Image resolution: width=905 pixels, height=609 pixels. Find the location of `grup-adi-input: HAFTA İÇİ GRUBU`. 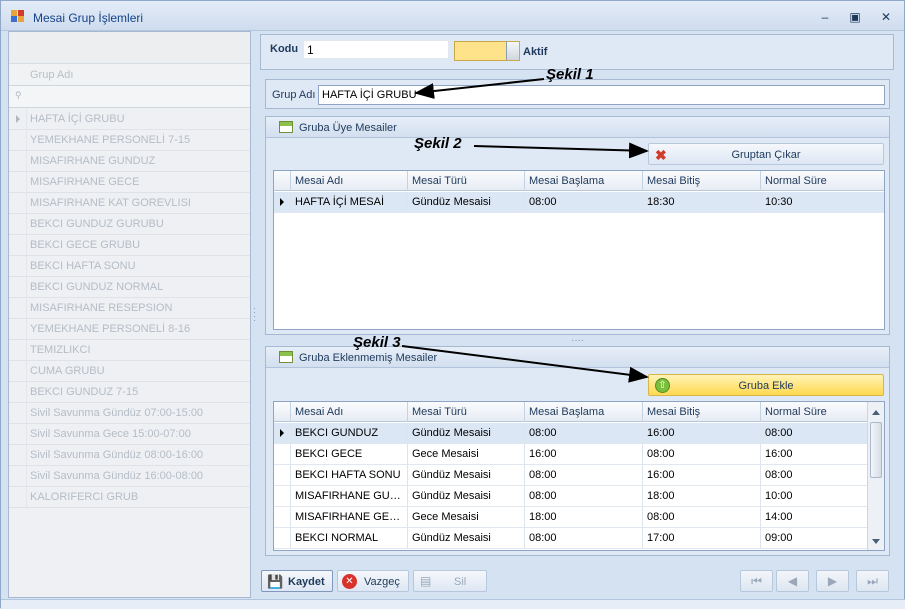

grup-adi-input: HAFTA İÇİ GRUBU is located at coordinates (601, 95).